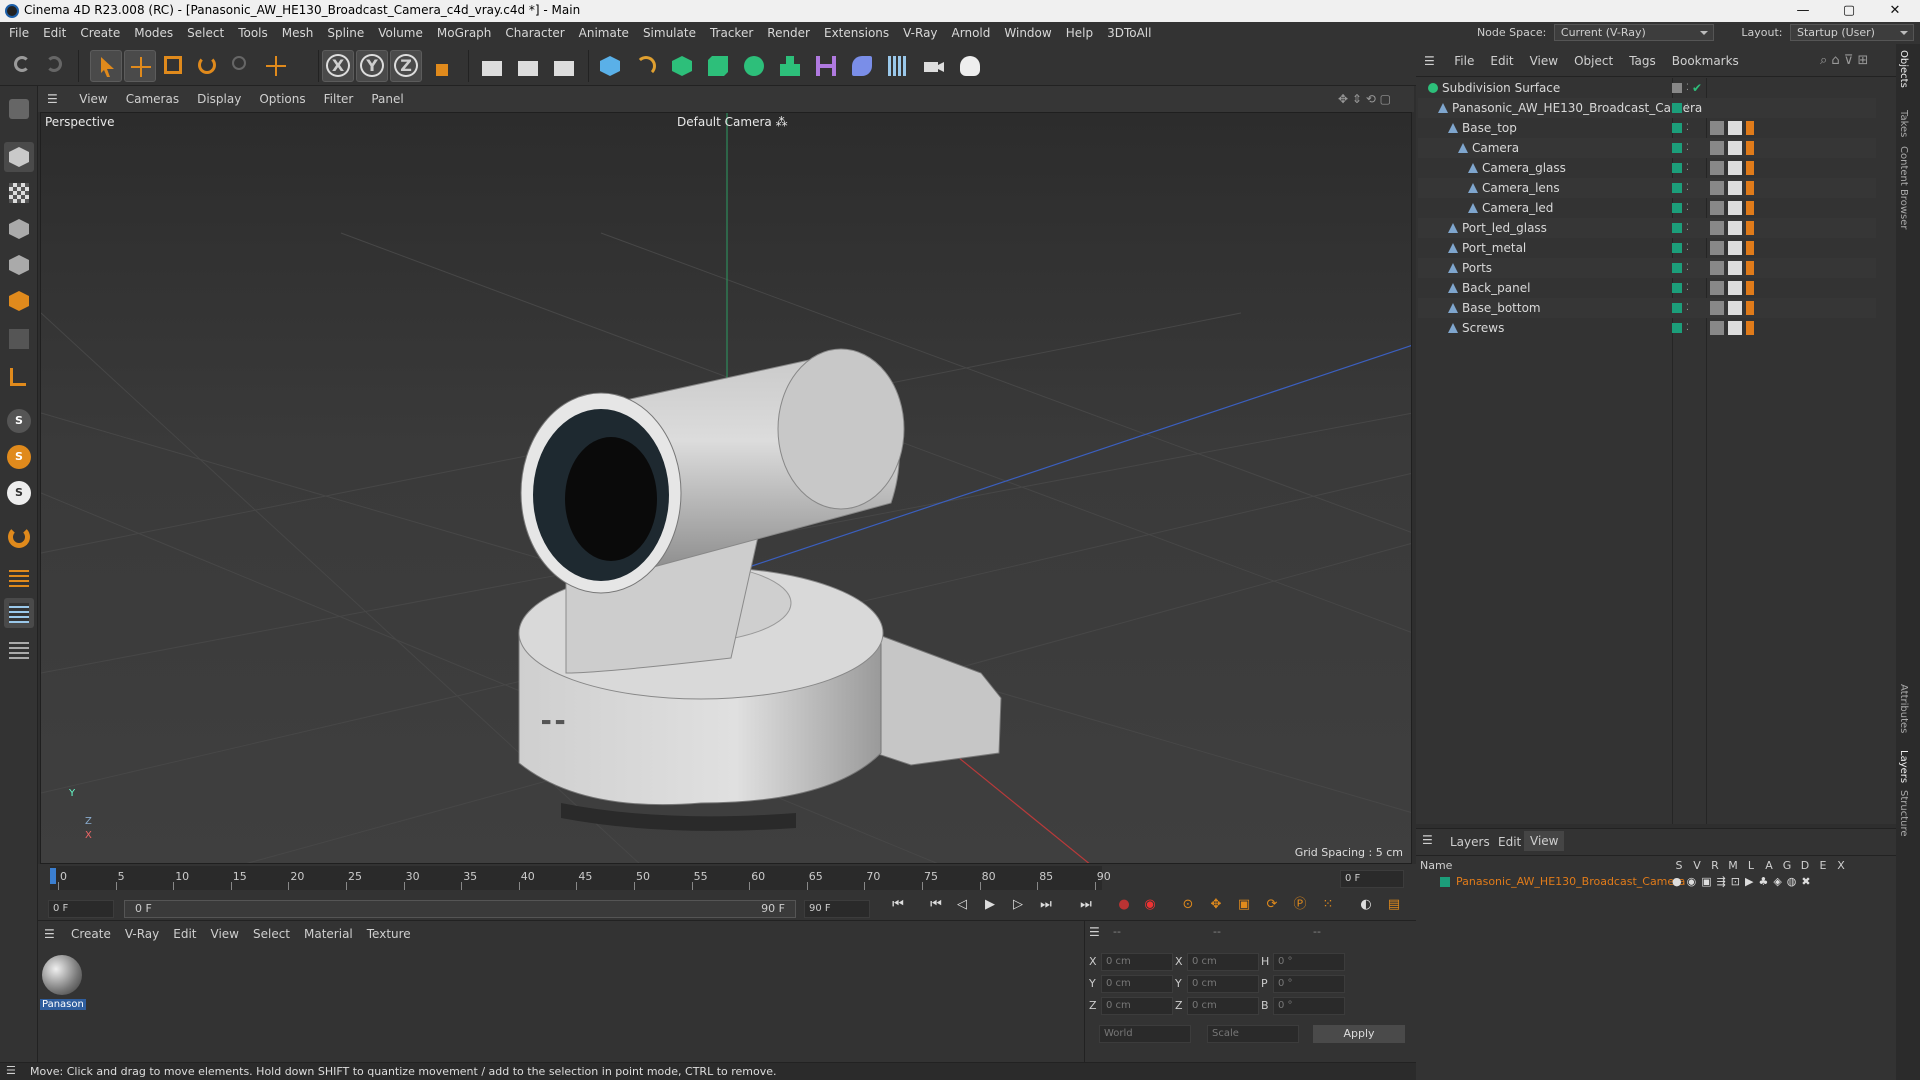 The image size is (1920, 1080). I want to click on material-name: Panason, so click(63, 1004).